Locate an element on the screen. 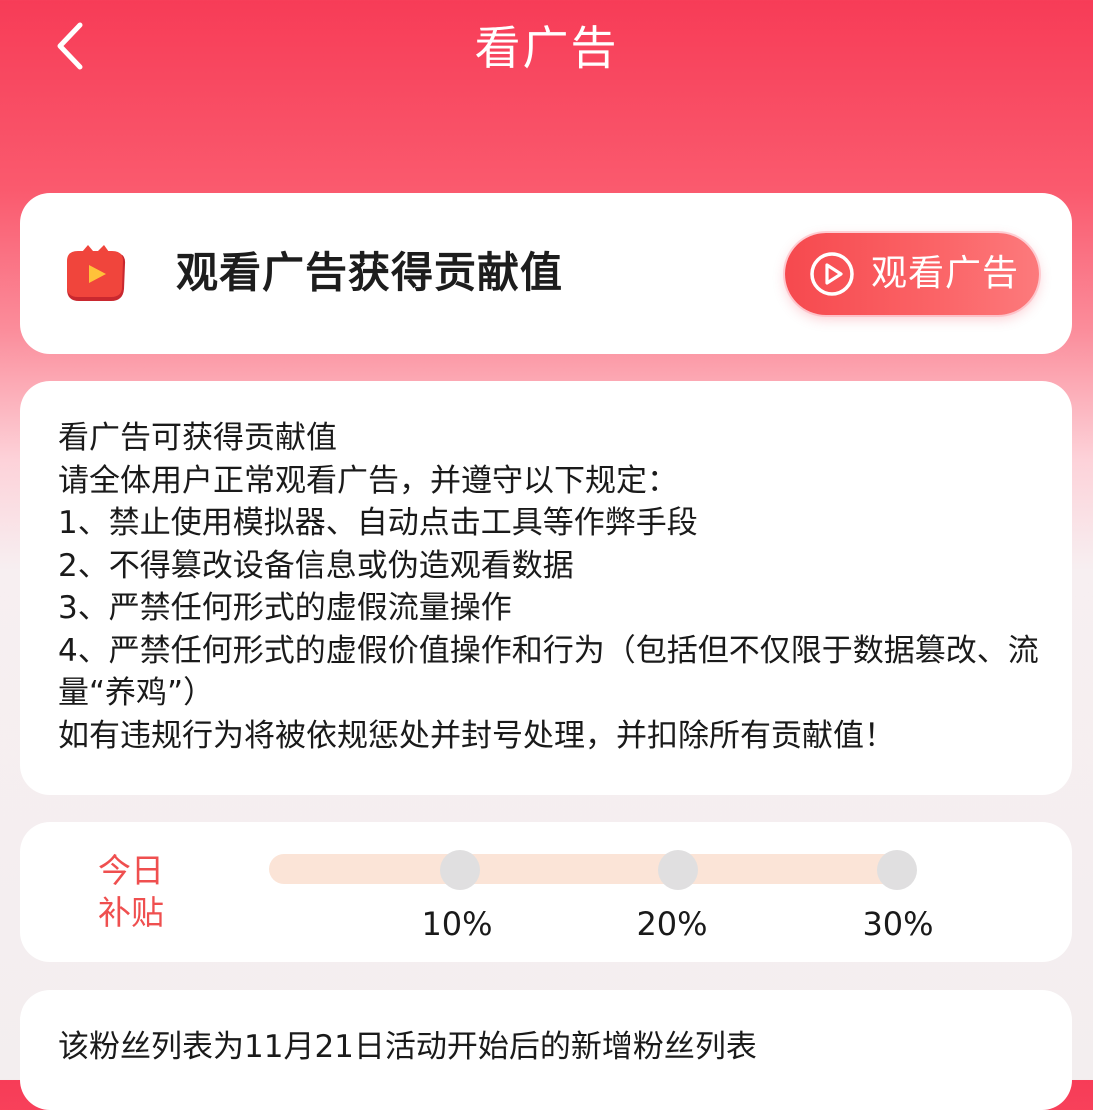 Image resolution: width=1093 pixels, height=1110 pixels. watch-ad-button: 观看广告 is located at coordinates (912, 274).